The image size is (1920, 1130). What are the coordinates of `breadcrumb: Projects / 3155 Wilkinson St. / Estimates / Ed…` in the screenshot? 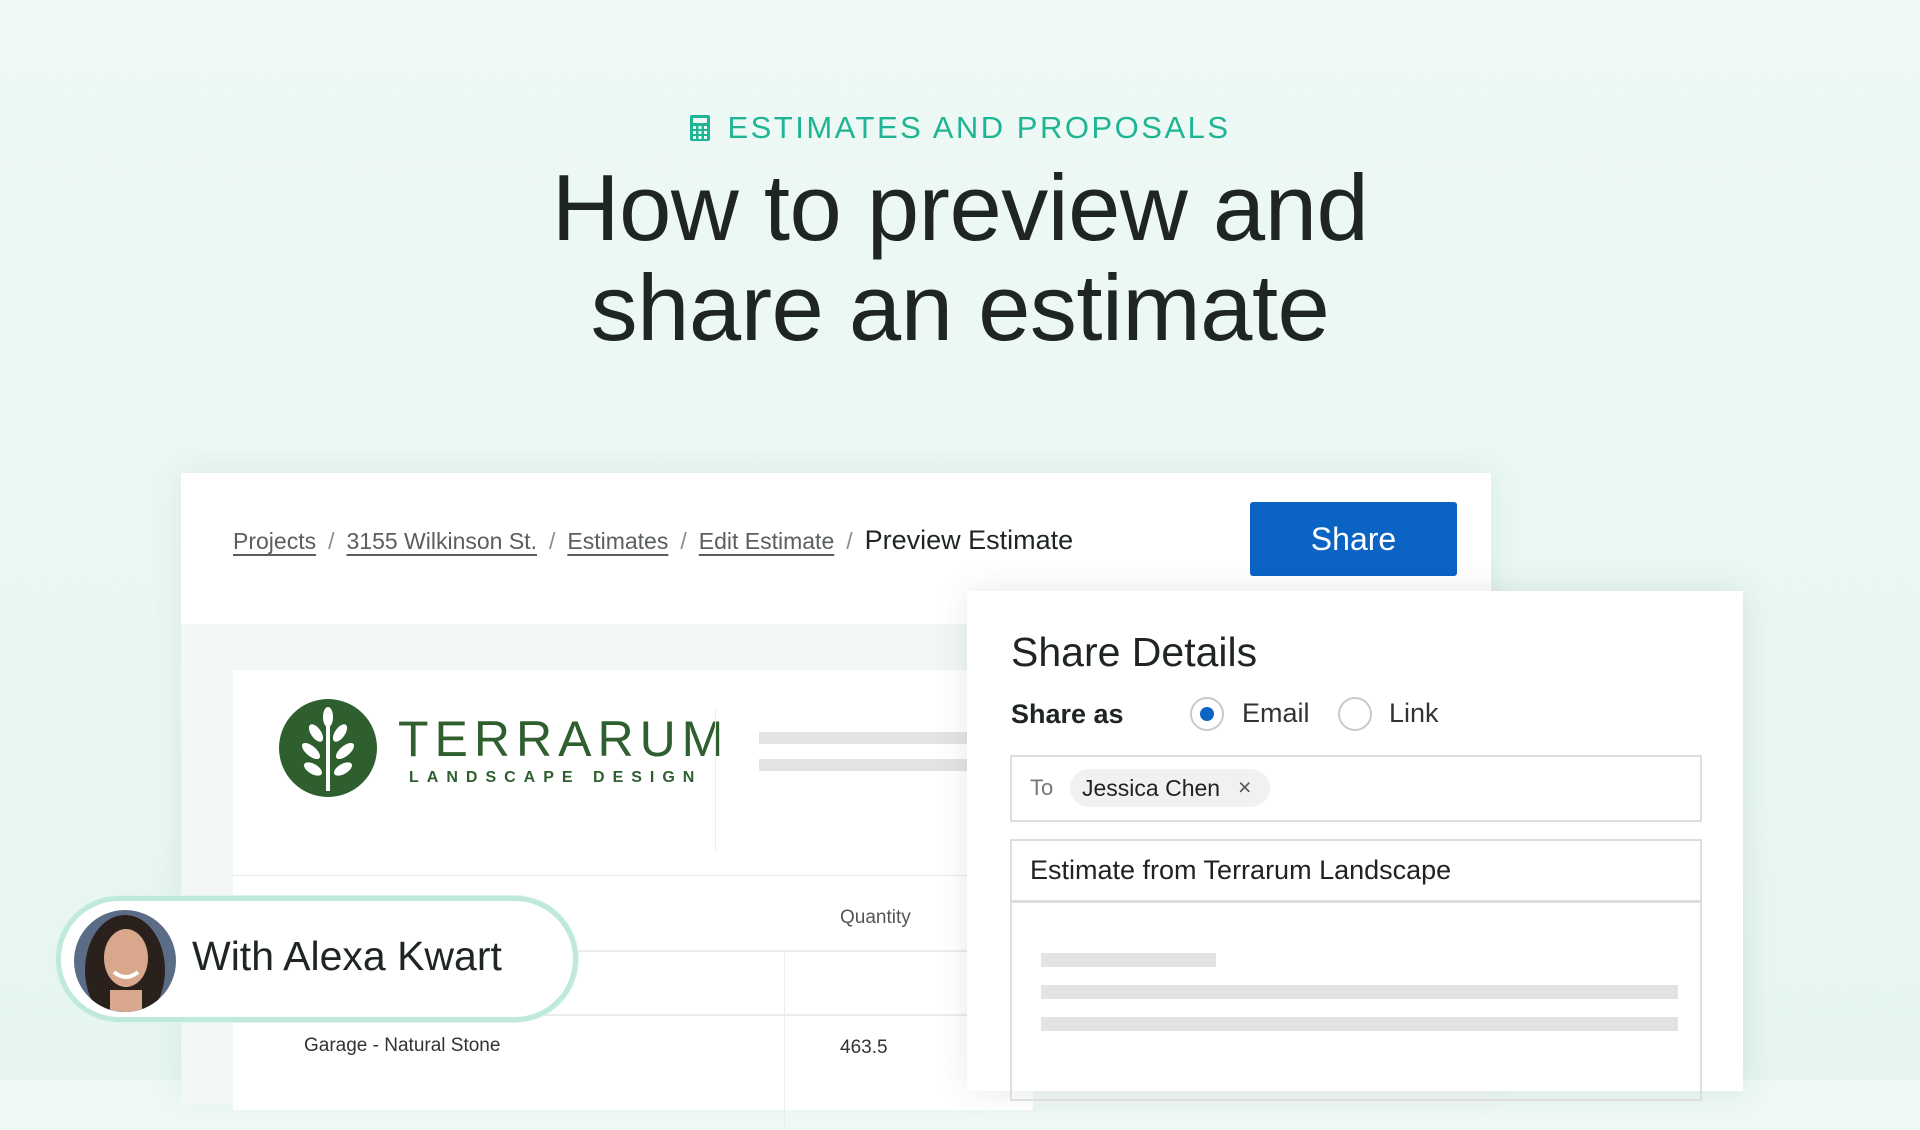 It's located at (653, 540).